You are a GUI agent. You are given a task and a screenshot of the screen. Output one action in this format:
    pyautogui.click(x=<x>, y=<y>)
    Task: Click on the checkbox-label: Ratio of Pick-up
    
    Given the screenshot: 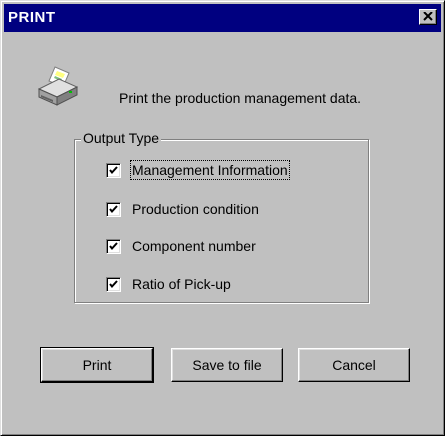 What is the action you would take?
    pyautogui.click(x=181, y=284)
    